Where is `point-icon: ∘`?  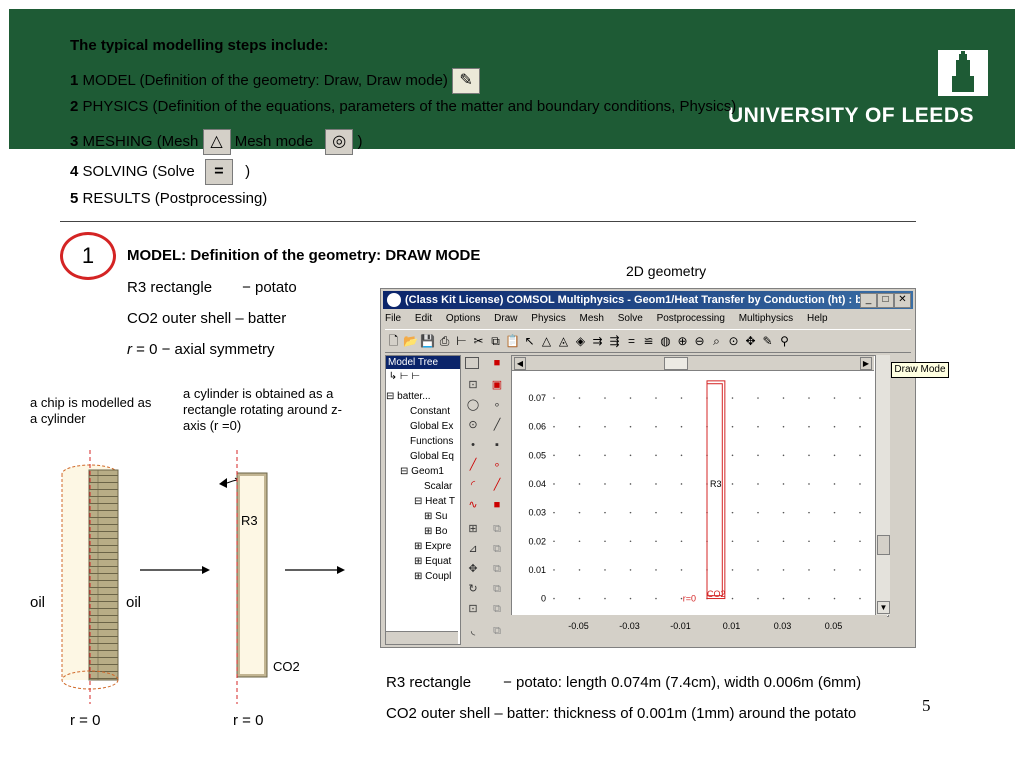
point-icon: ∘ is located at coordinates (497, 405).